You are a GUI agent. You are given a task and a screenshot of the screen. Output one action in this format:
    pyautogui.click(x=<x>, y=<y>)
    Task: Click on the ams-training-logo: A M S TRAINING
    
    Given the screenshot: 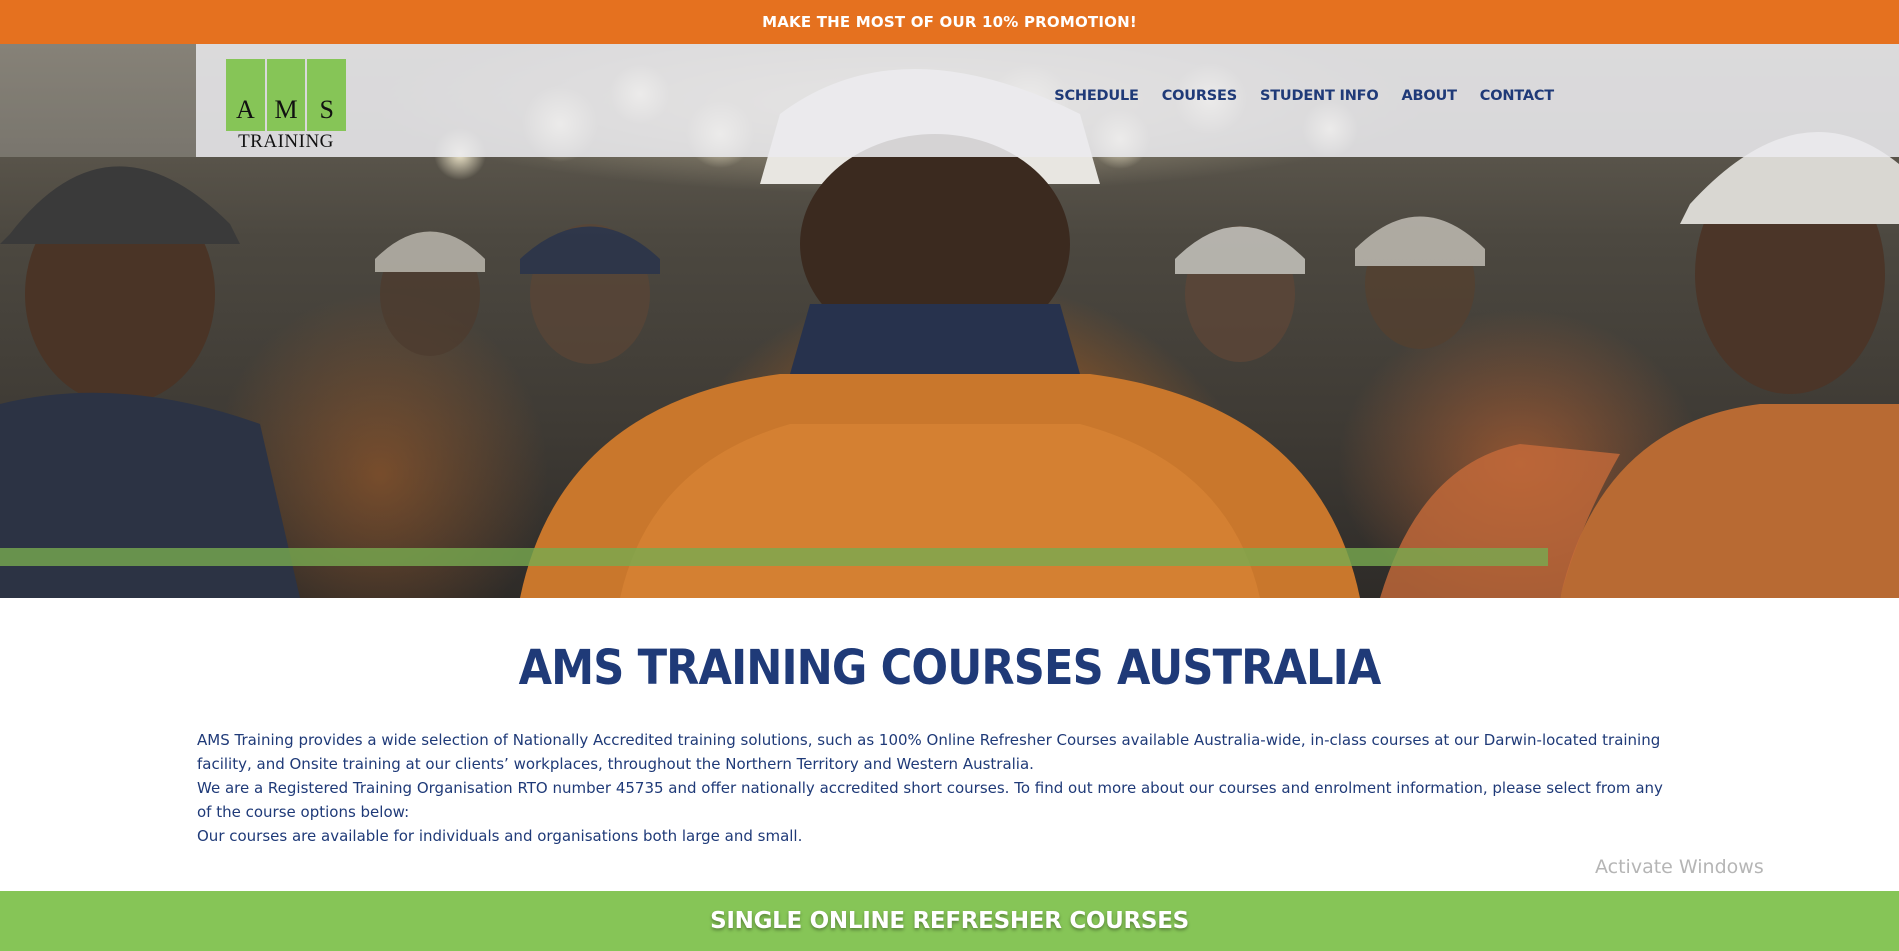 What is the action you would take?
    pyautogui.click(x=286, y=105)
    